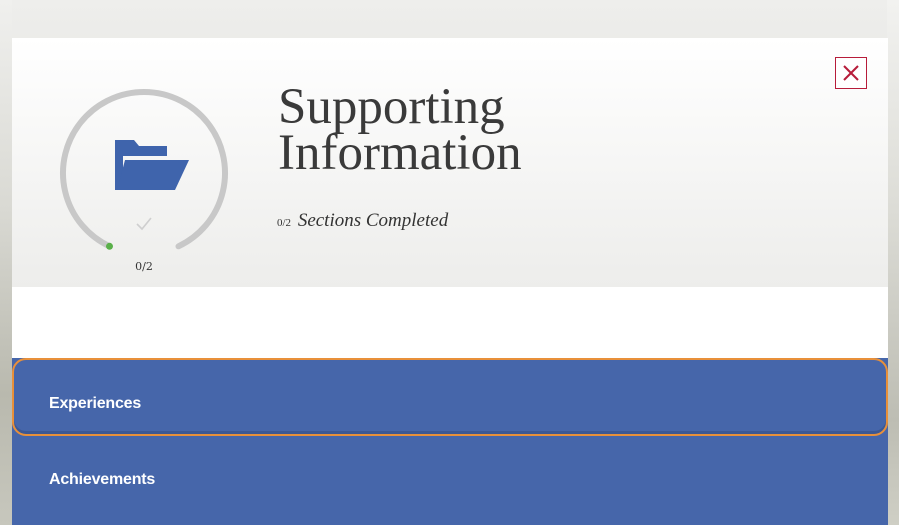  I want to click on completed-text: Sections Completed, so click(373, 220).